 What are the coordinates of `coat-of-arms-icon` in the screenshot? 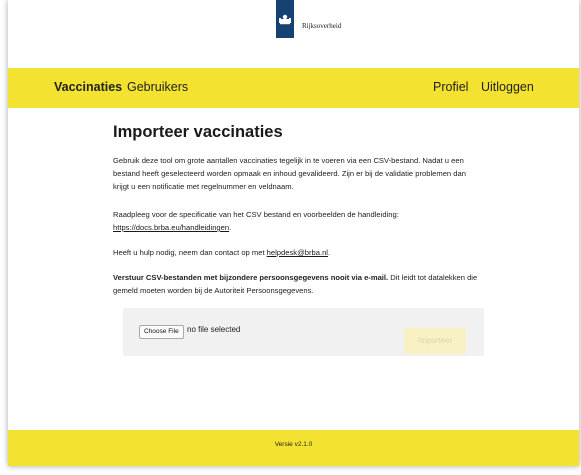 It's located at (285, 19).